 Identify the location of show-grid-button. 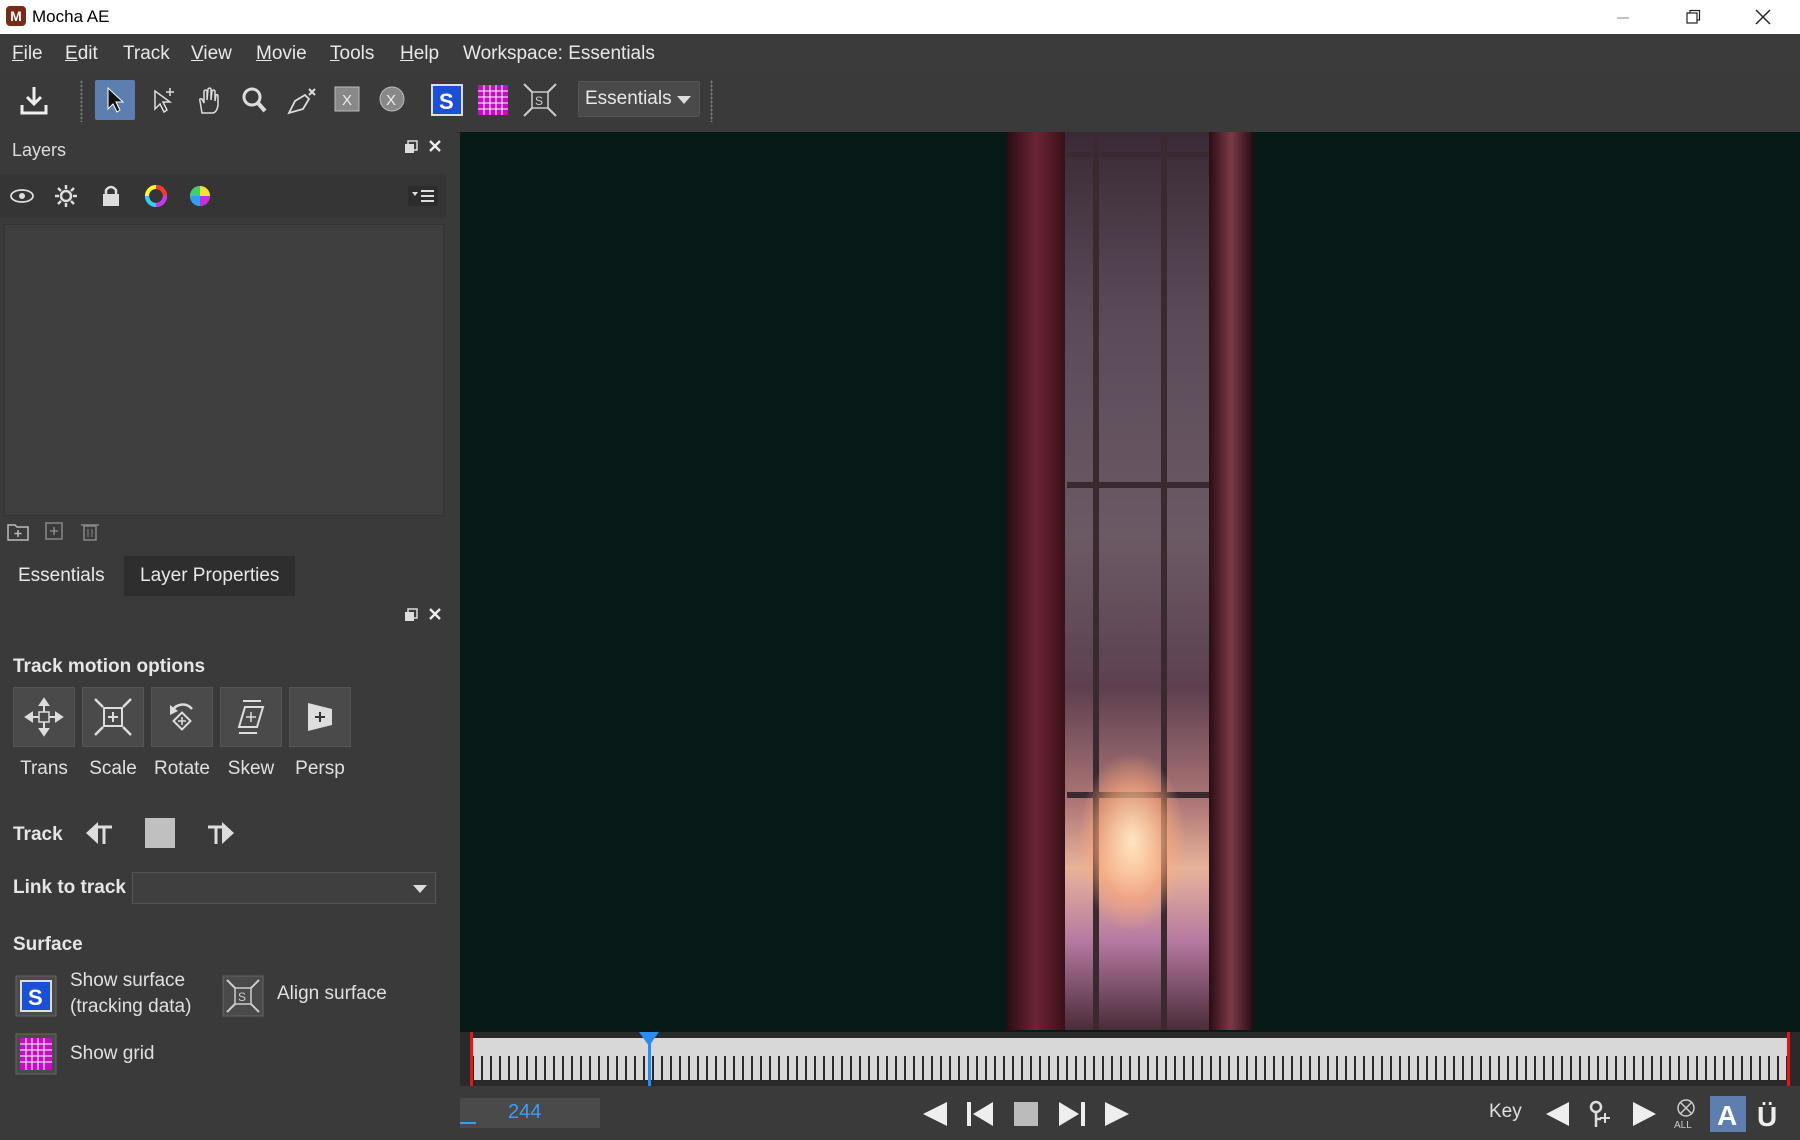
(36, 1054).